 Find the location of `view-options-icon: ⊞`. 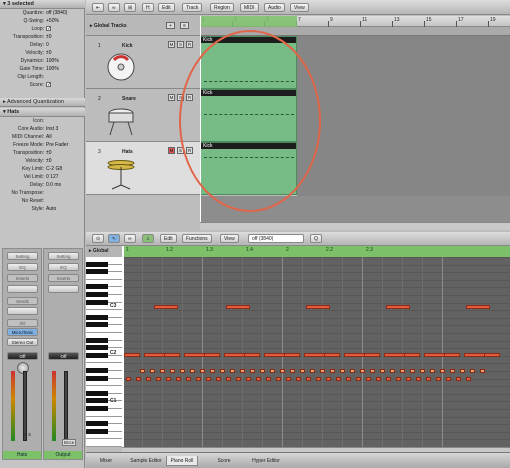

view-options-icon: ⊞ is located at coordinates (130, 7).